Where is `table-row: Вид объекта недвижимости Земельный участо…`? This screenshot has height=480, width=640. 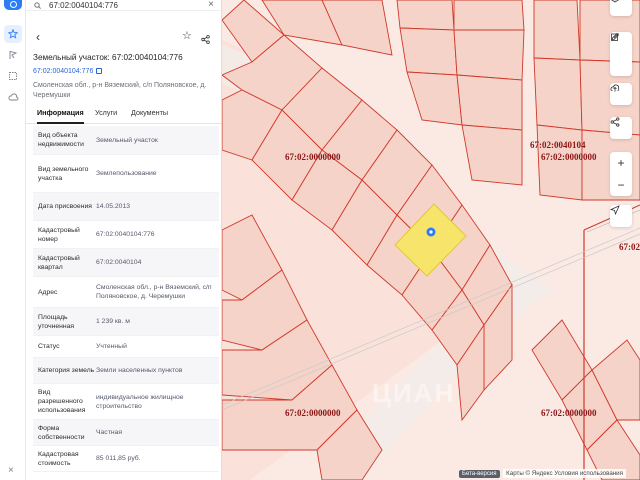
table-row: Вид объекта недвижимости Земельный участо… is located at coordinates (126, 140).